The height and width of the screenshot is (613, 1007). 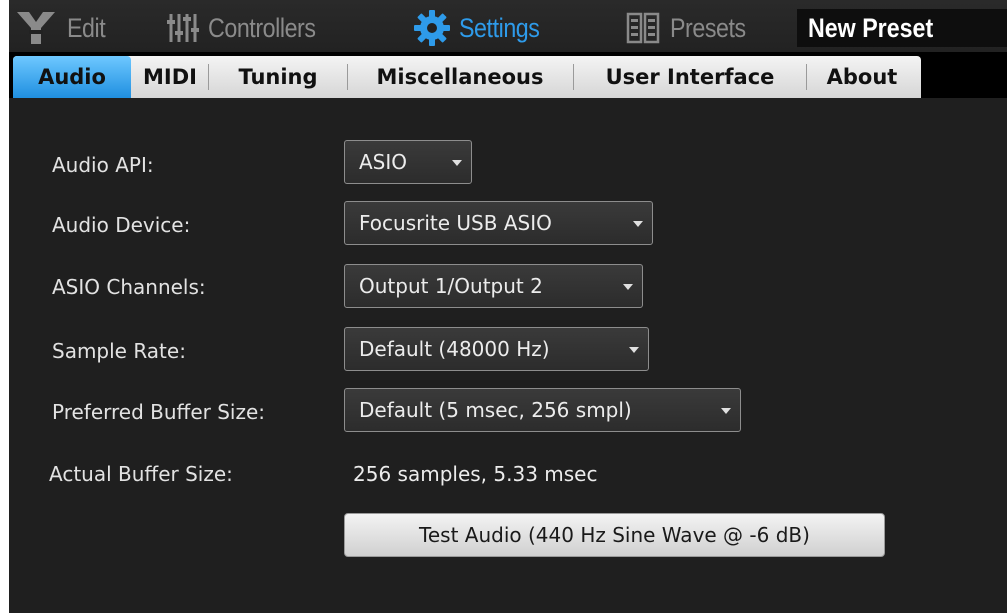 I want to click on tab-audio: Audio, so click(x=72, y=77).